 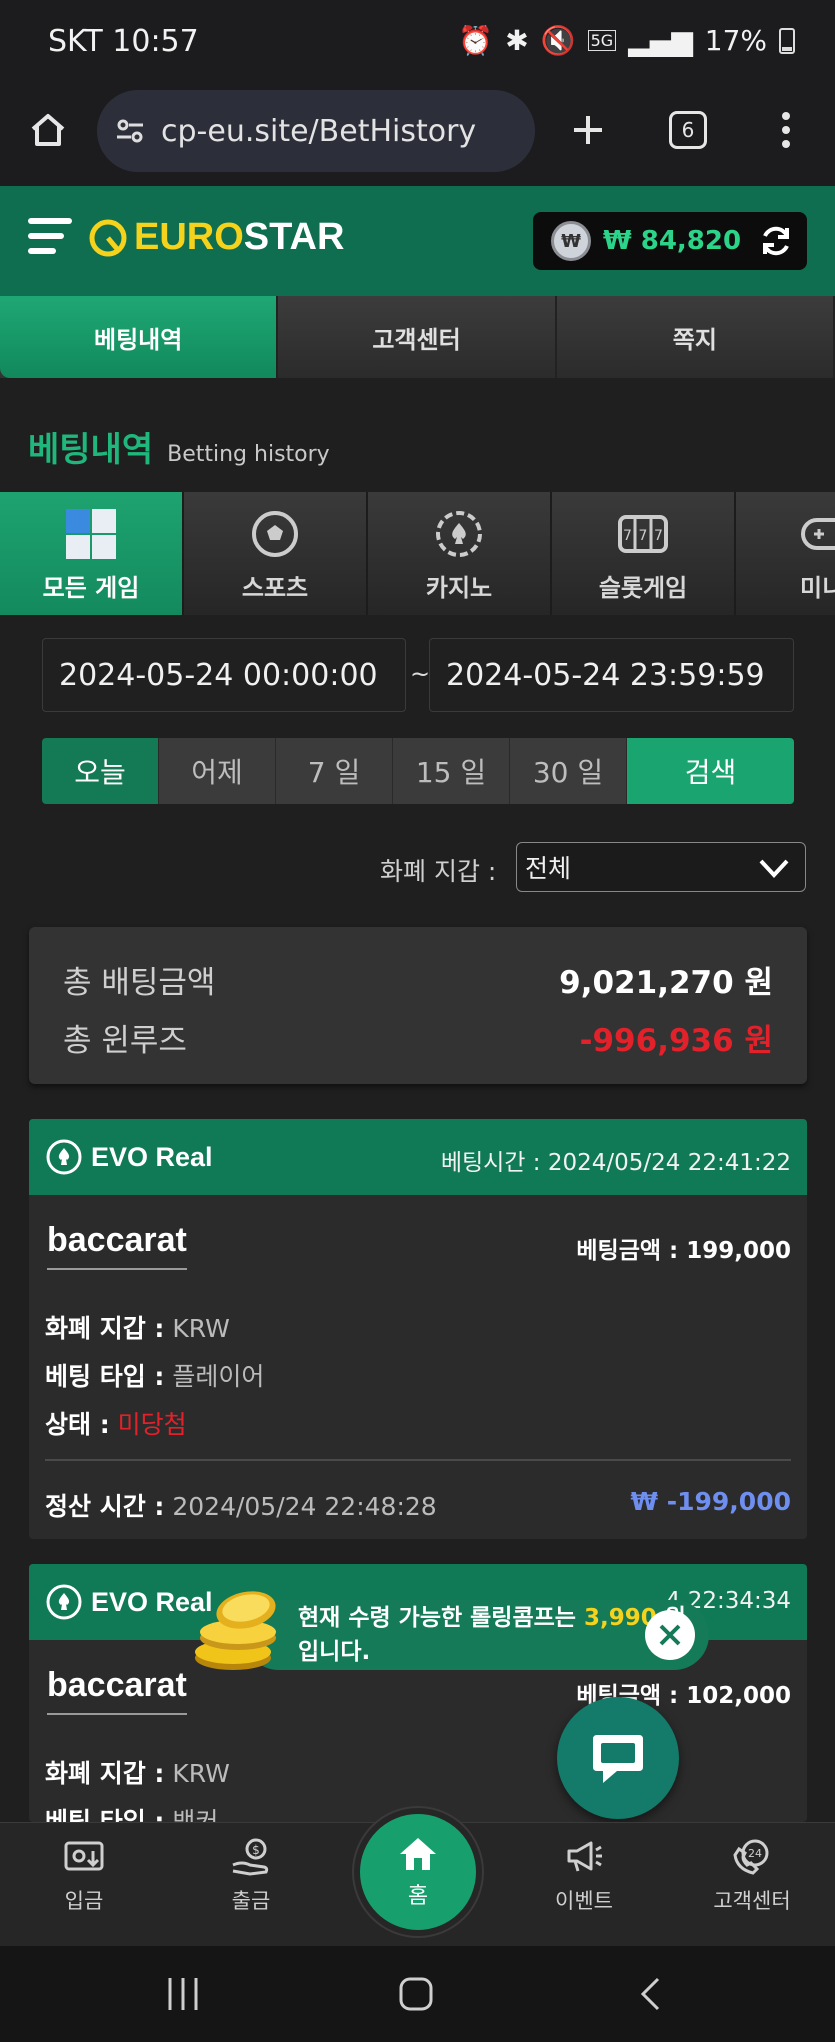 I want to click on wallet-amount: ₩ 84,820, so click(x=672, y=241).